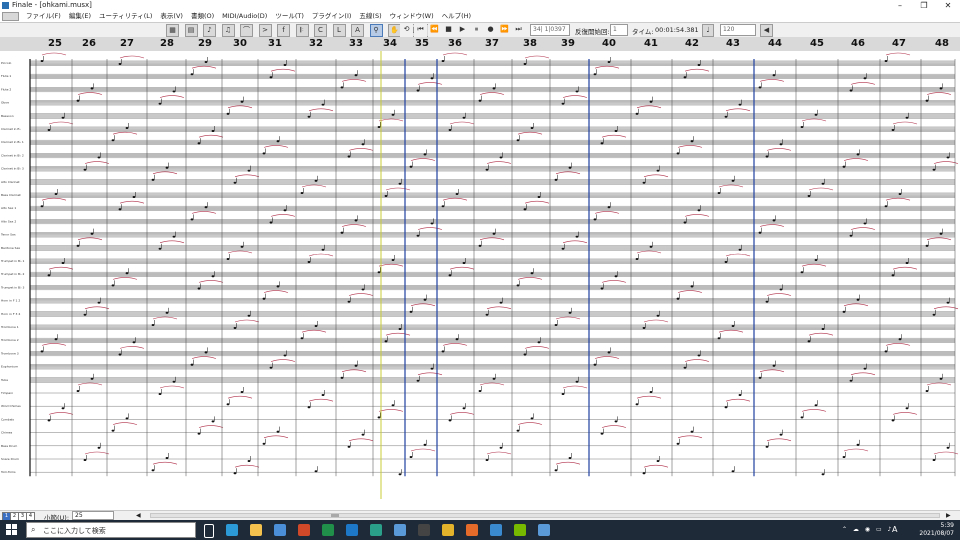  Describe the element at coordinates (412, 16) in the screenshot. I see `menu-window: ウィンドウ(W)` at that location.